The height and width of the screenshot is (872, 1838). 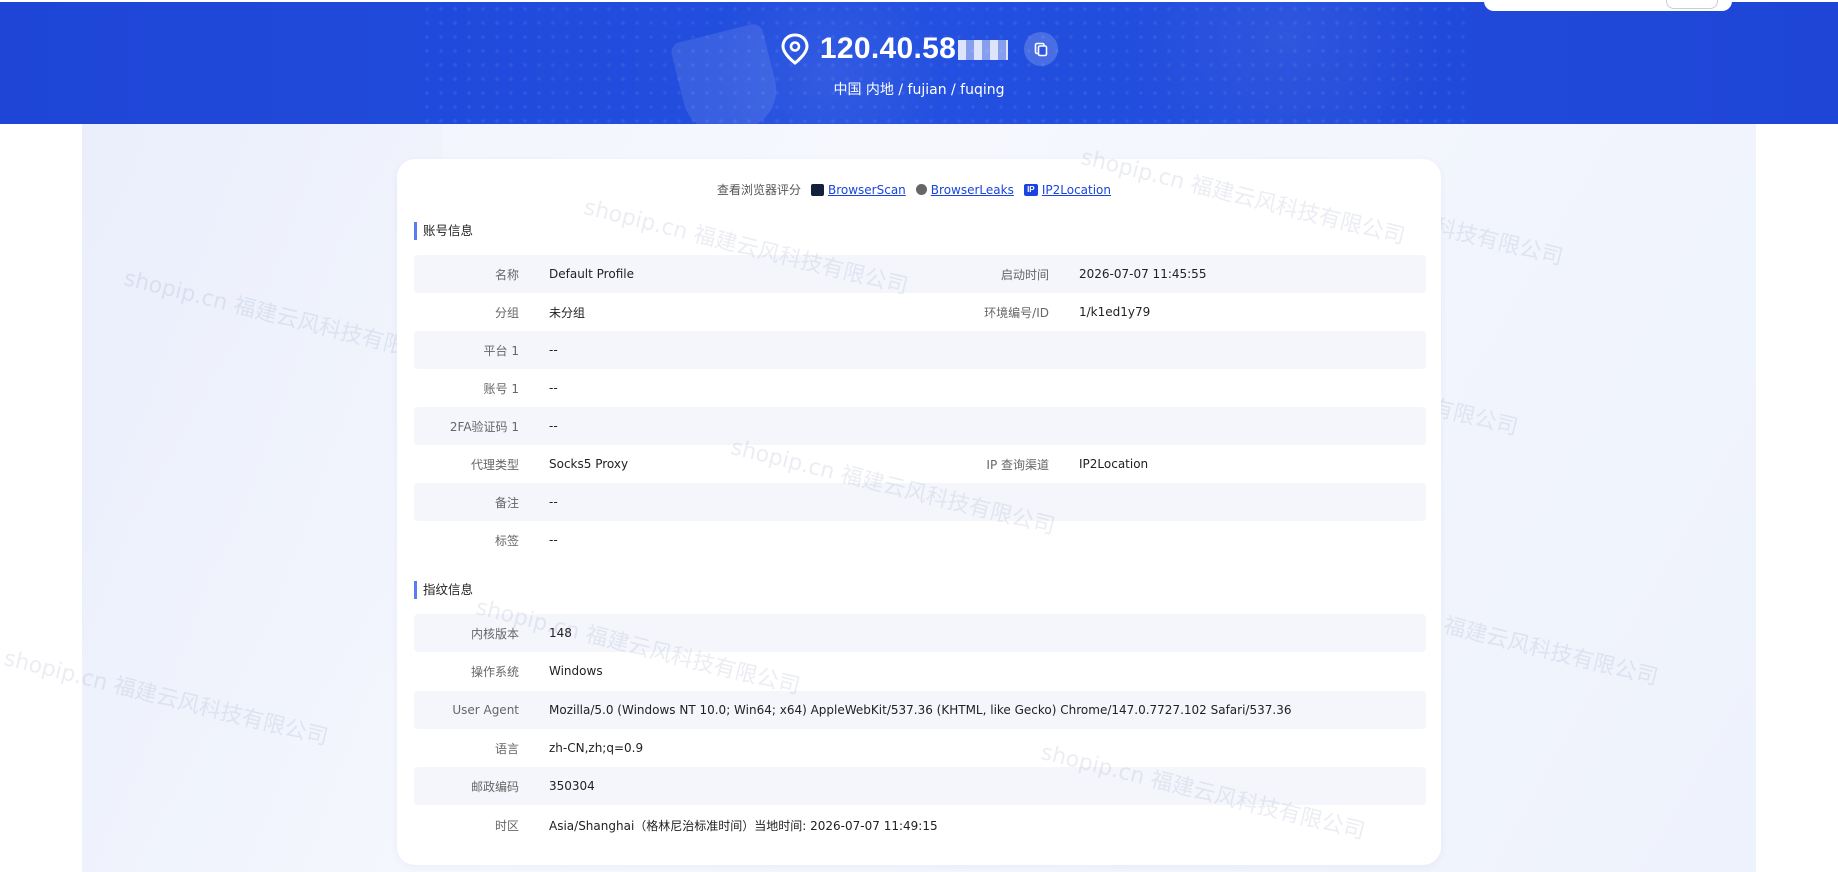 What do you see at coordinates (920, 671) in the screenshot?
I see `info-row: 操作系统 Windows` at bounding box center [920, 671].